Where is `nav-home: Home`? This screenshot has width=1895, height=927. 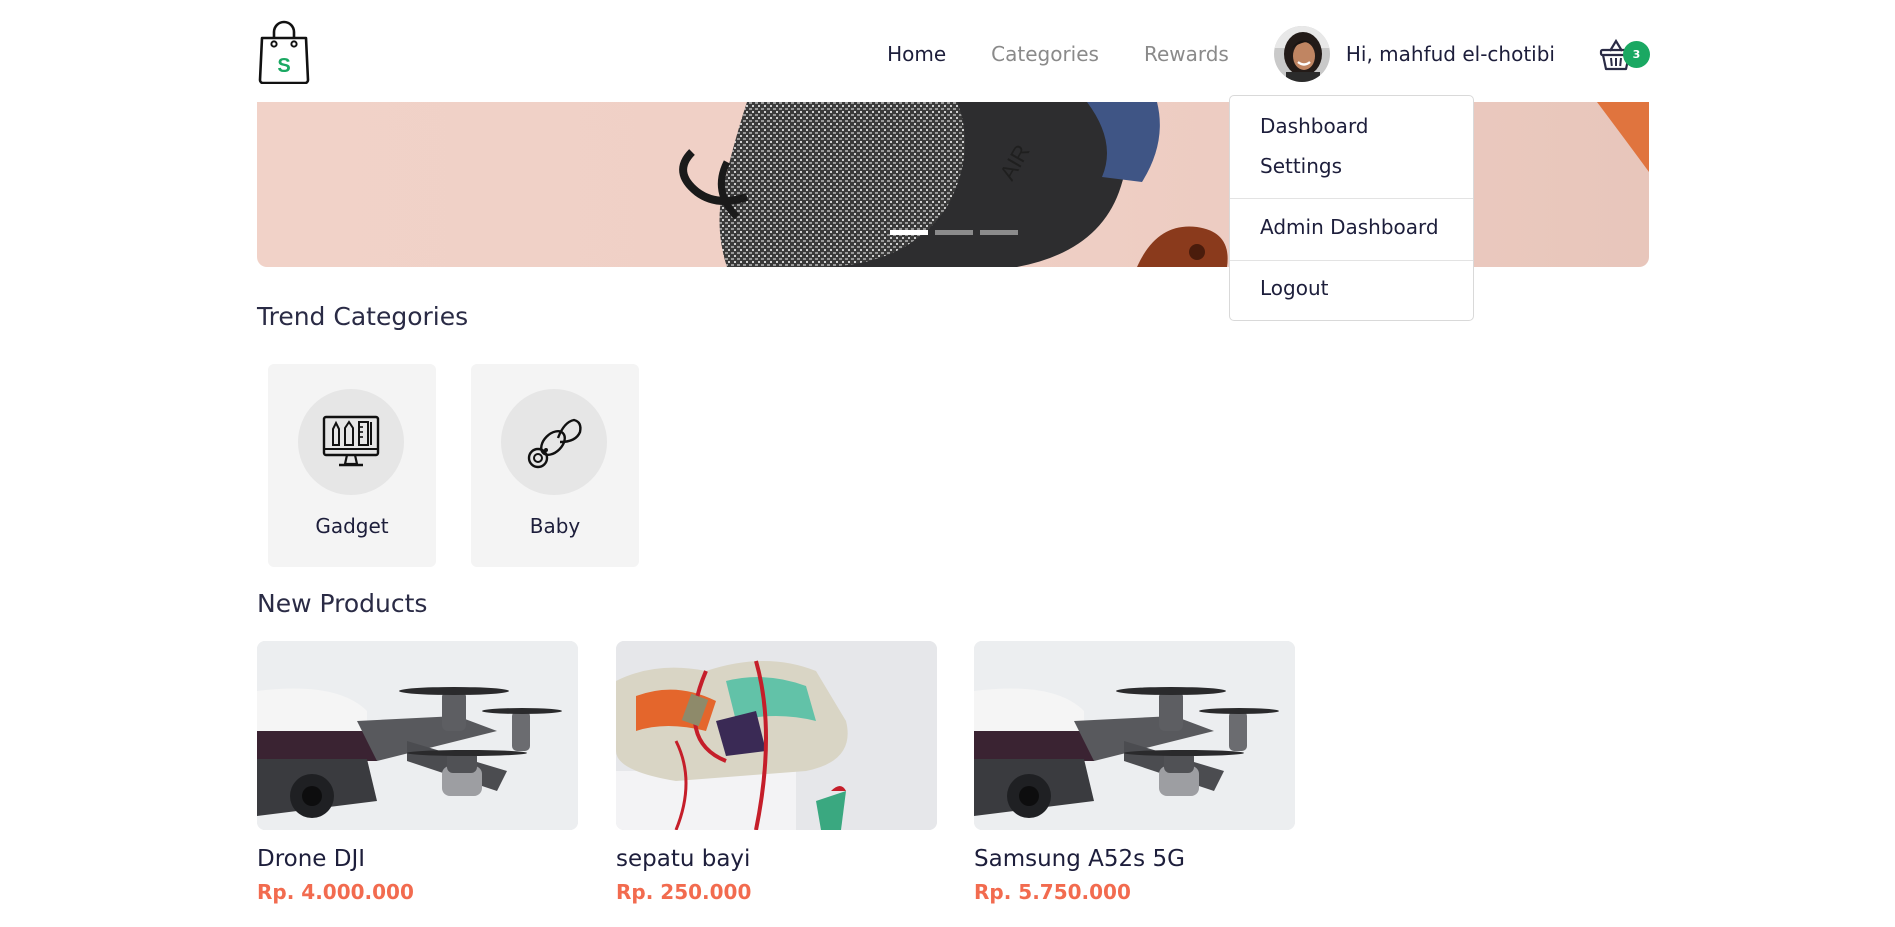 nav-home: Home is located at coordinates (916, 54).